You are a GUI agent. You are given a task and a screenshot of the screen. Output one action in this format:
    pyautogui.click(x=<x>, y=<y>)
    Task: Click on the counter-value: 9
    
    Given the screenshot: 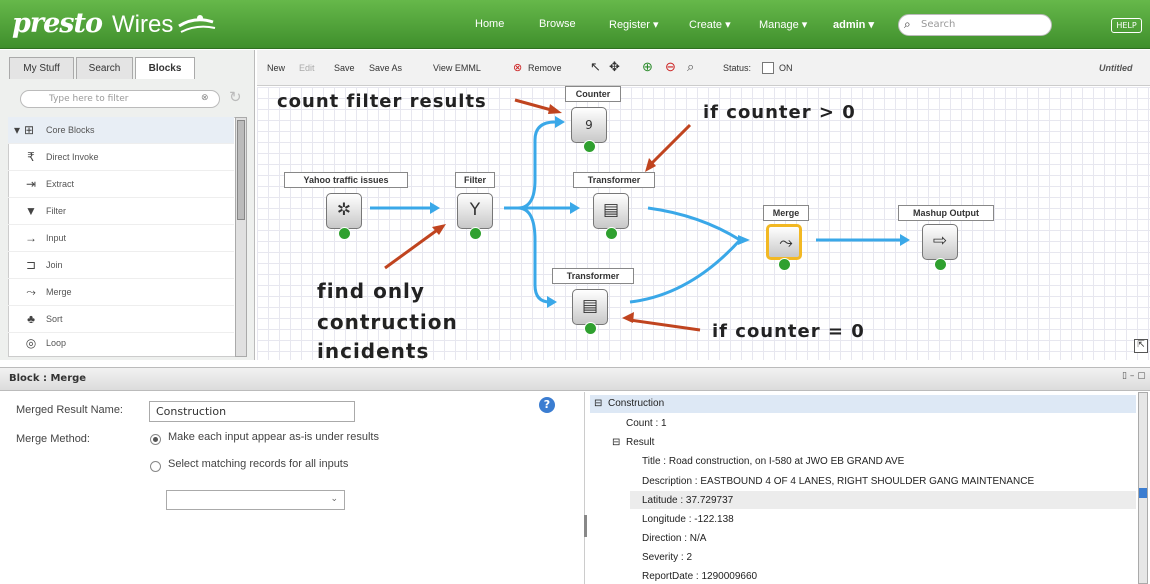 What is the action you would take?
    pyautogui.click(x=589, y=125)
    